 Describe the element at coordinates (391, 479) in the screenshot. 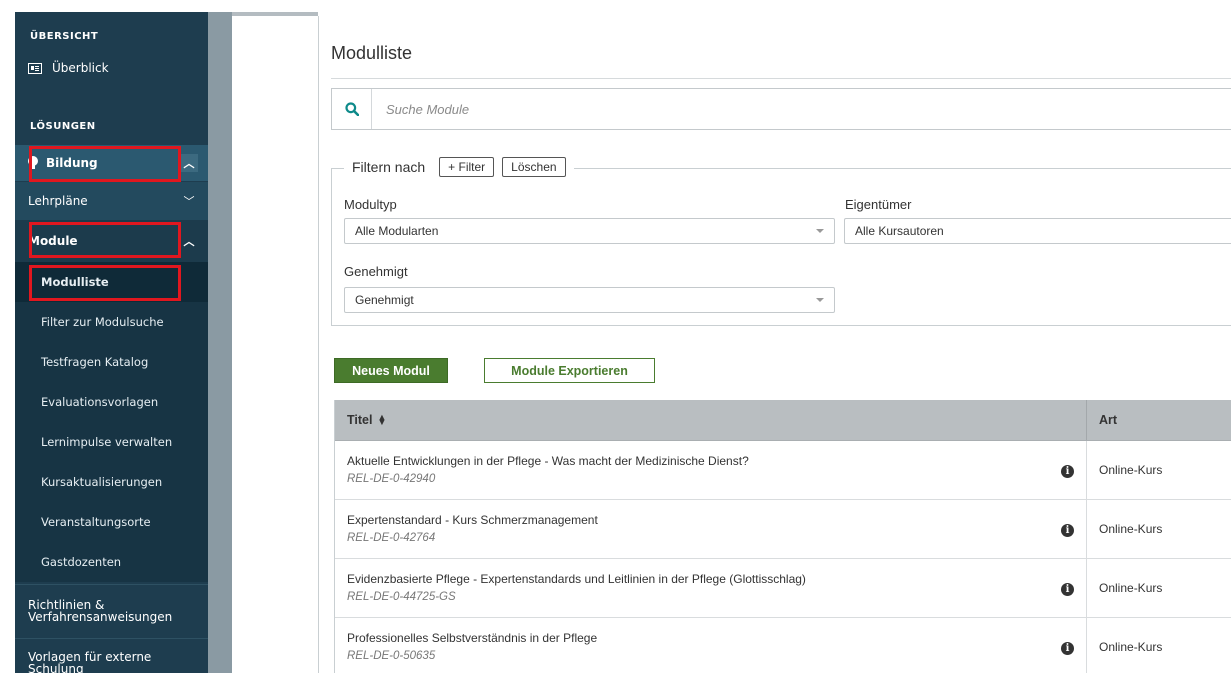

I see `module-id: REL-DE-0-42940` at that location.